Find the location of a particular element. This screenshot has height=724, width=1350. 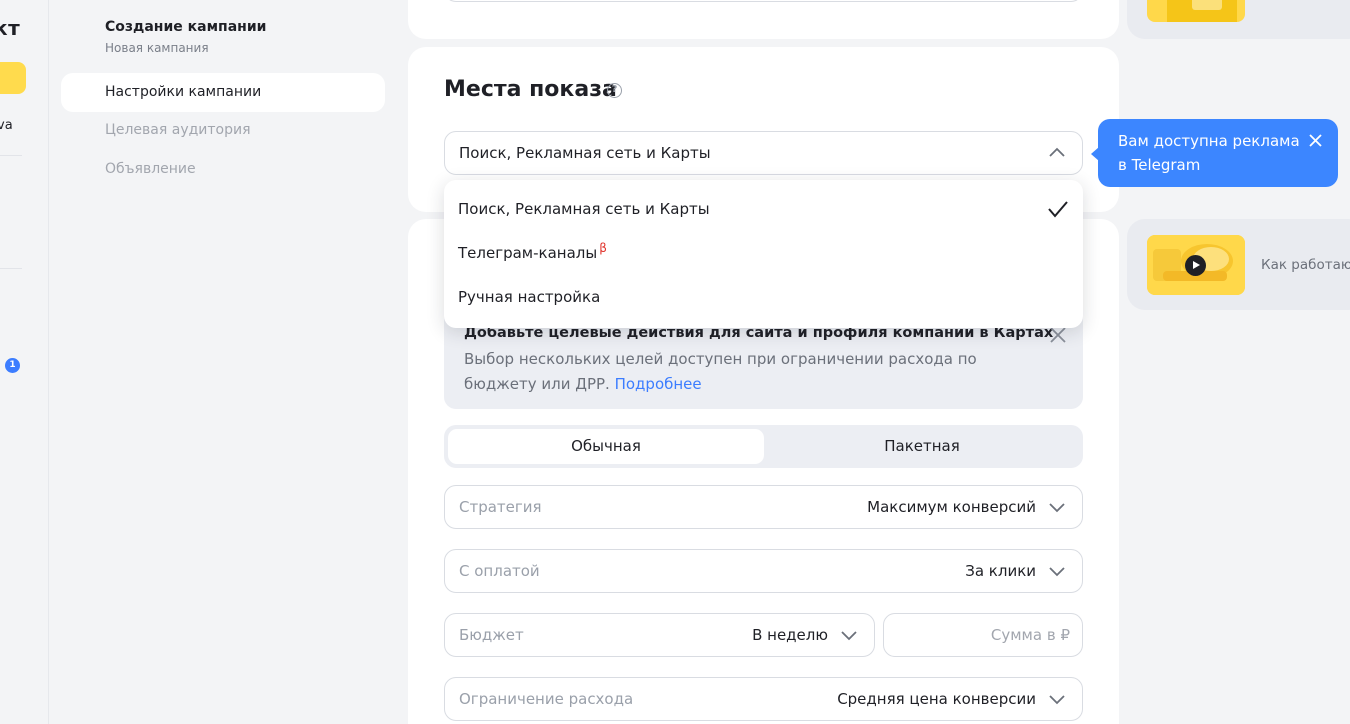

step-target-audience: Целевая аудитория is located at coordinates (223, 130).